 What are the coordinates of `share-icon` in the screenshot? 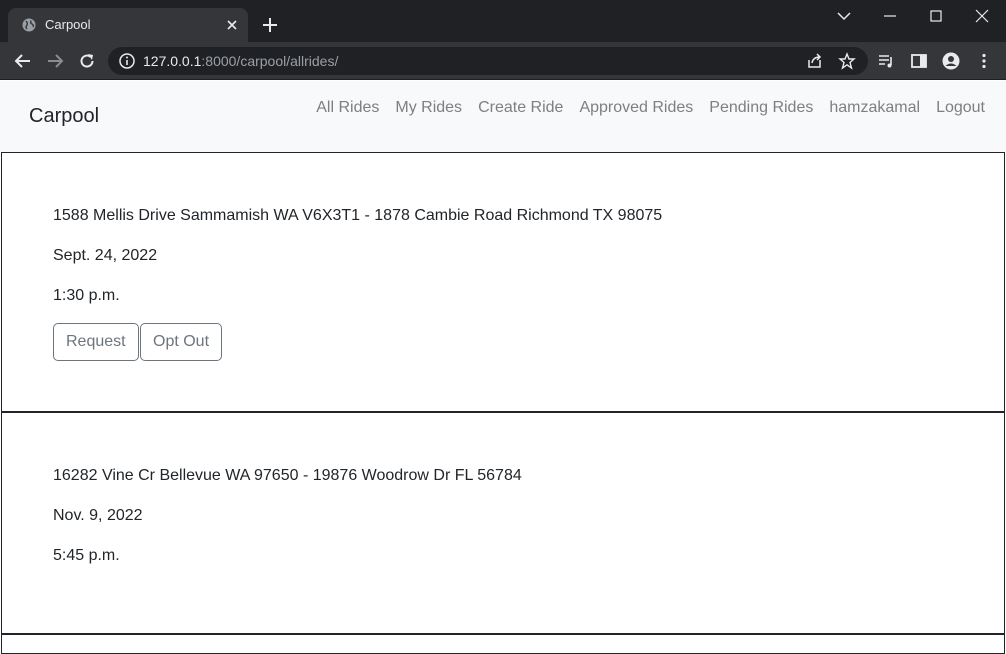 It's located at (815, 61).